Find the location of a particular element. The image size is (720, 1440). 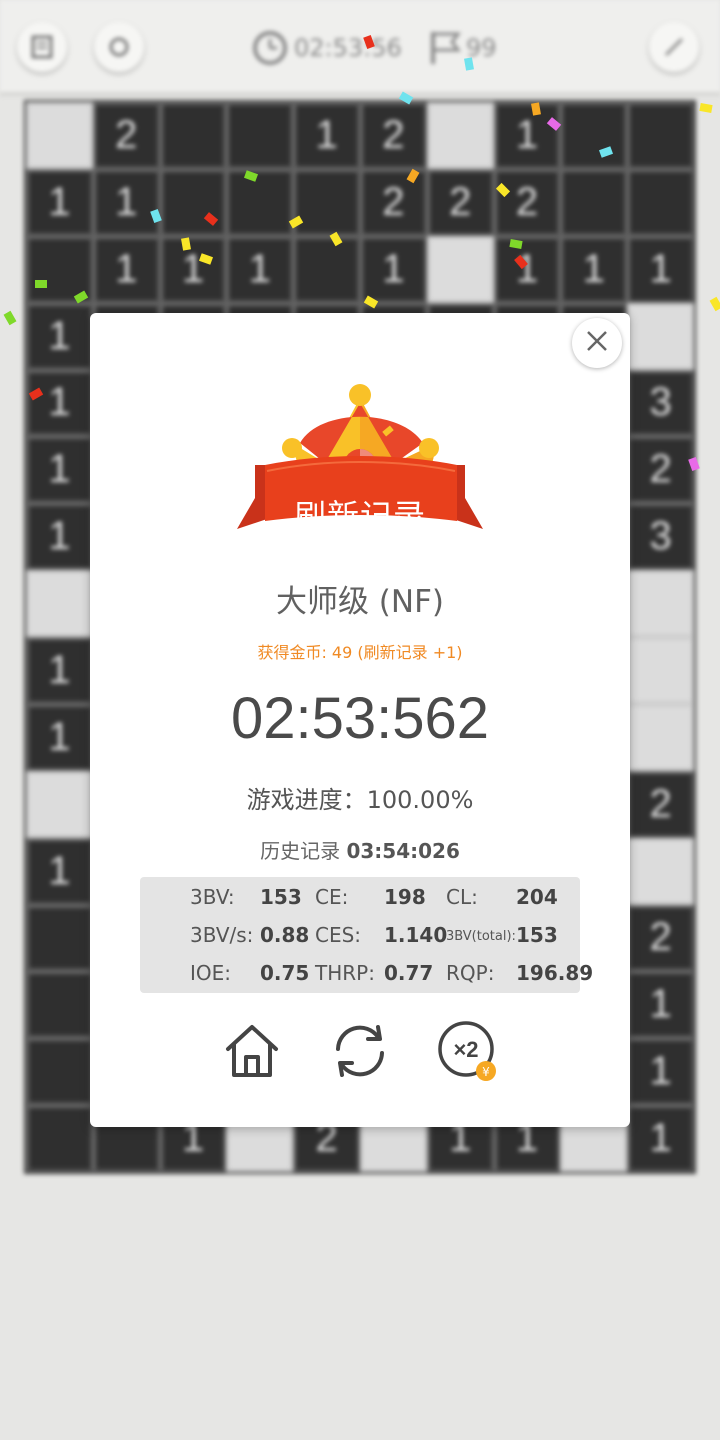

stat-label: IOE: is located at coordinates (211, 973).